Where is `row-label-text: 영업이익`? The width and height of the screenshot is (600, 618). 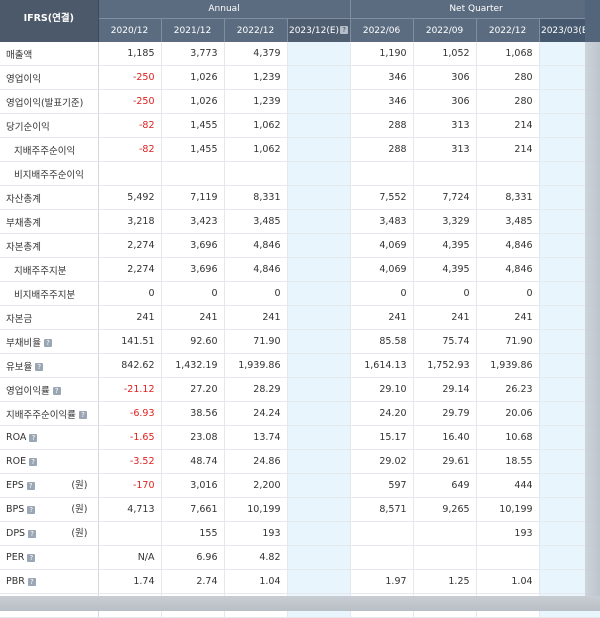
row-label-text: 영업이익 is located at coordinates (23, 79).